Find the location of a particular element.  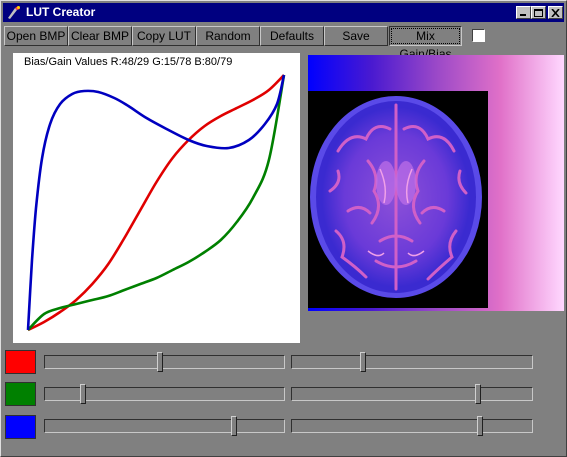

blue-bias-slider-thumb is located at coordinates (234, 426).